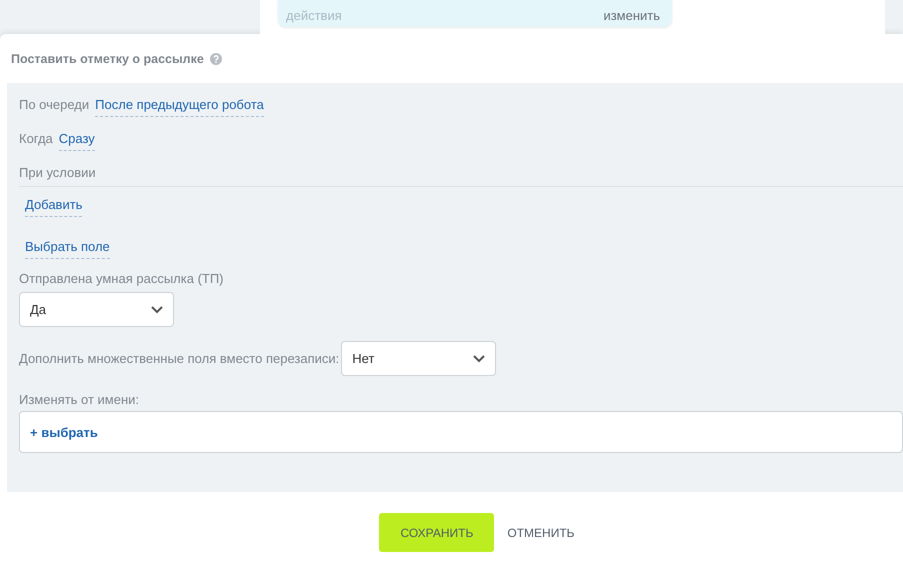 The height and width of the screenshot is (563, 903). I want to click on field-label: Дополнить множественные поля вместо перезаписи:, so click(179, 358).